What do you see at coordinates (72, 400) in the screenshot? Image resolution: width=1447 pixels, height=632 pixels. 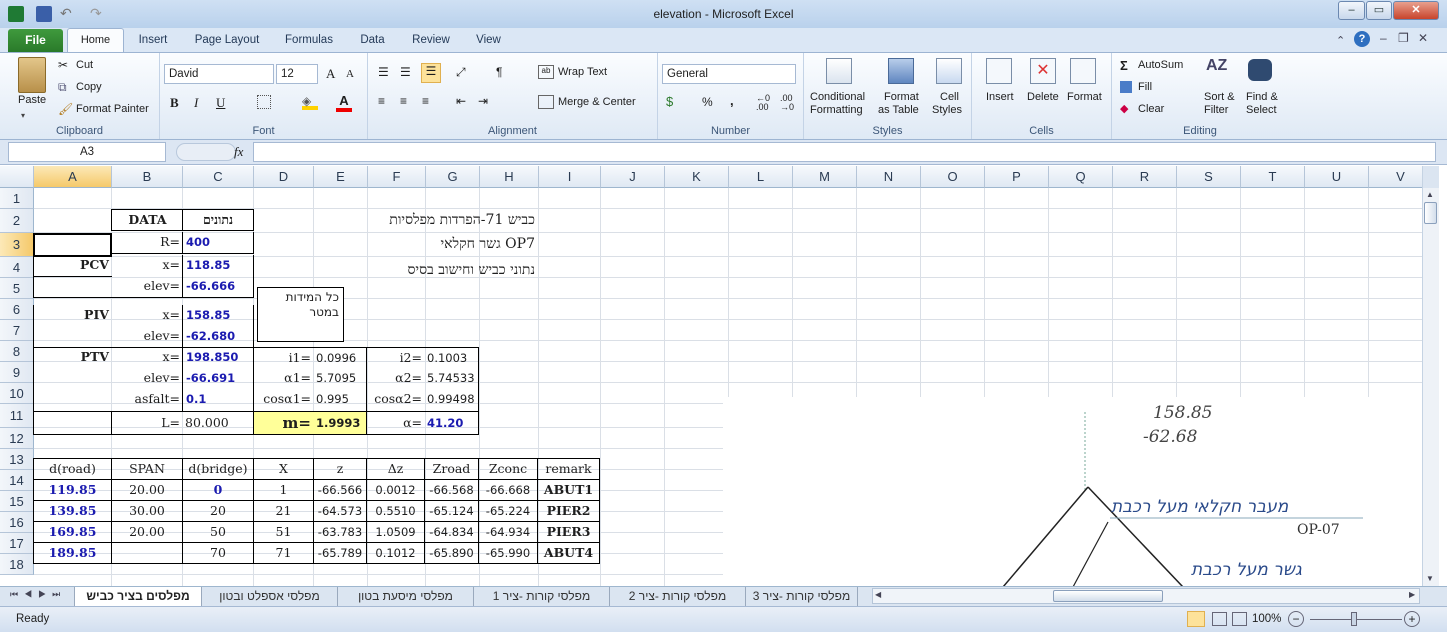 I see `cell-a10` at bounding box center [72, 400].